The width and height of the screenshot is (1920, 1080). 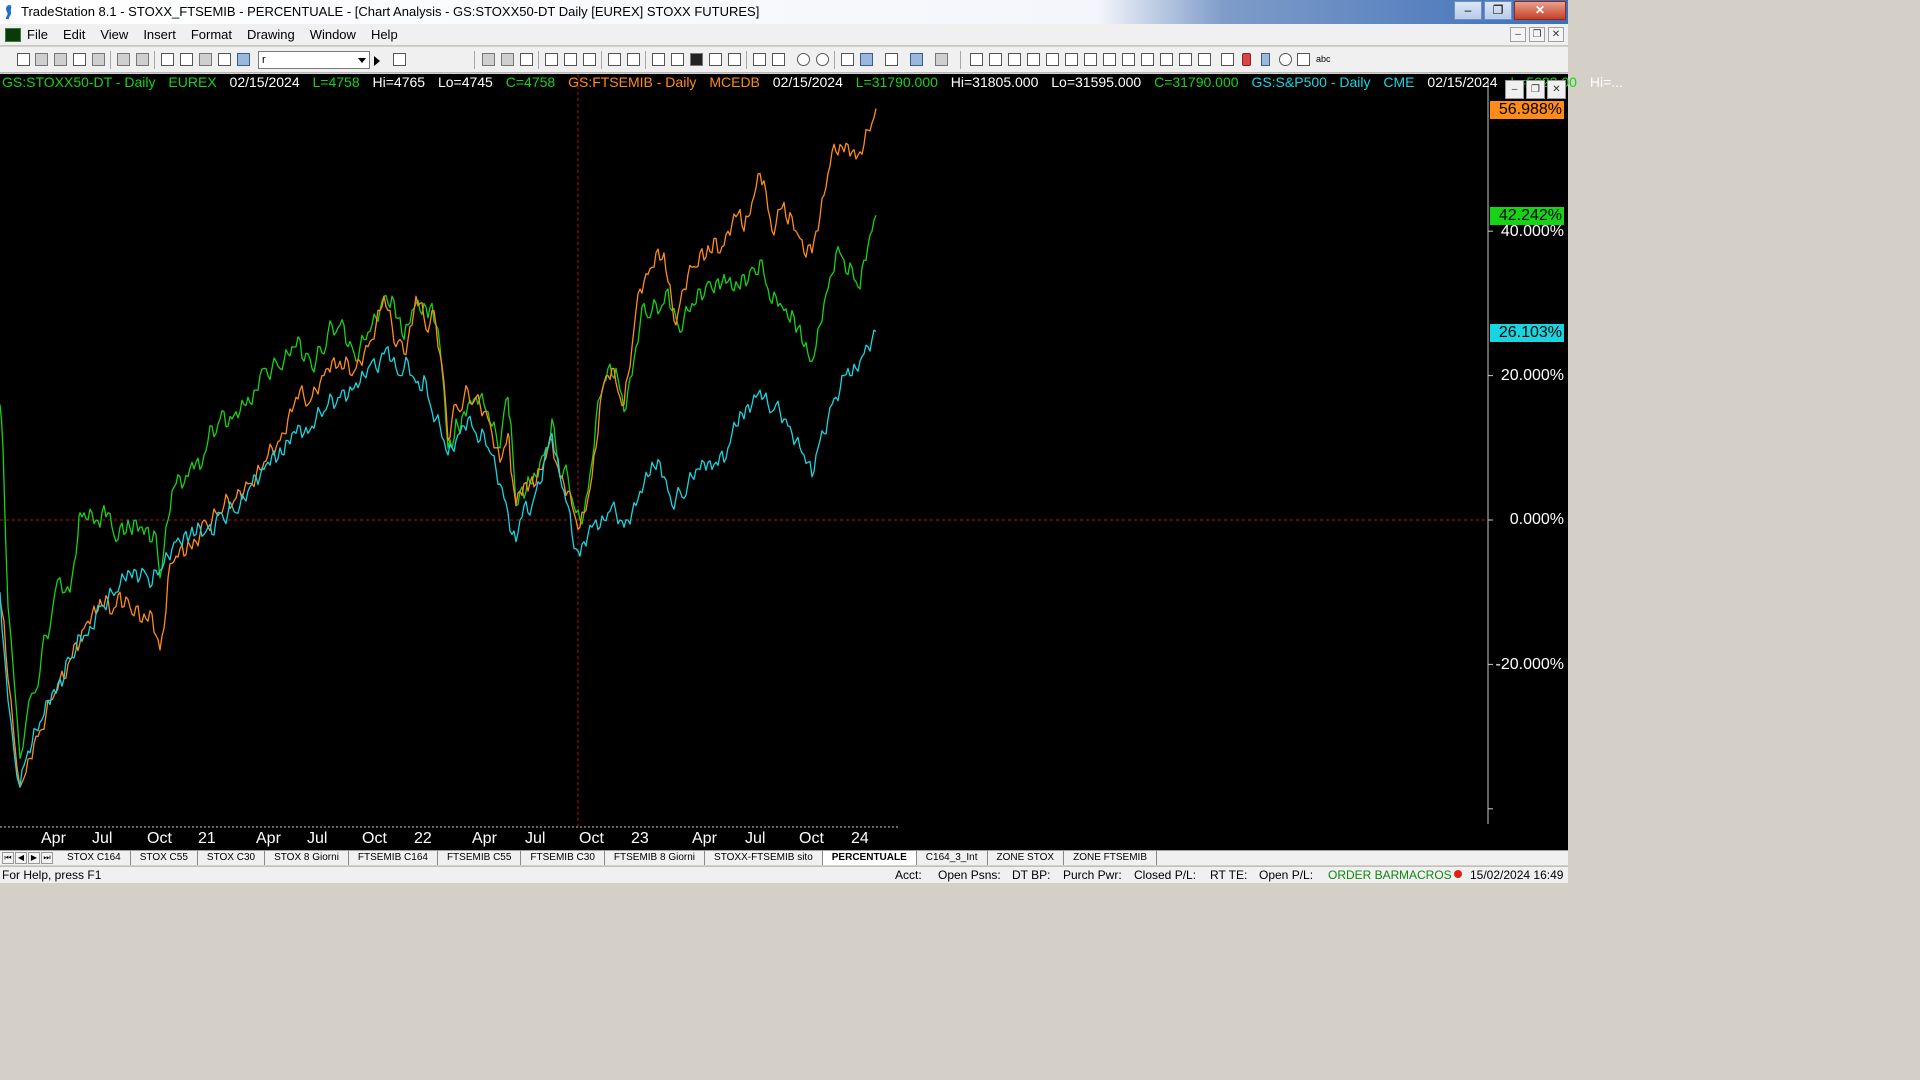 I want to click on pointer-icon, so click(x=847, y=59).